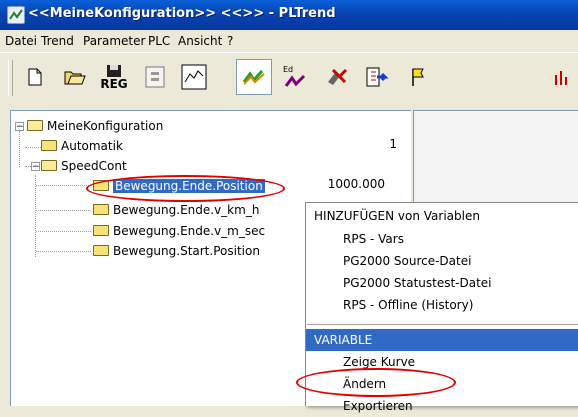 Image resolution: width=578 pixels, height=417 pixels. Describe the element at coordinates (295, 80) in the screenshot. I see `edit-trend-icon` at that location.